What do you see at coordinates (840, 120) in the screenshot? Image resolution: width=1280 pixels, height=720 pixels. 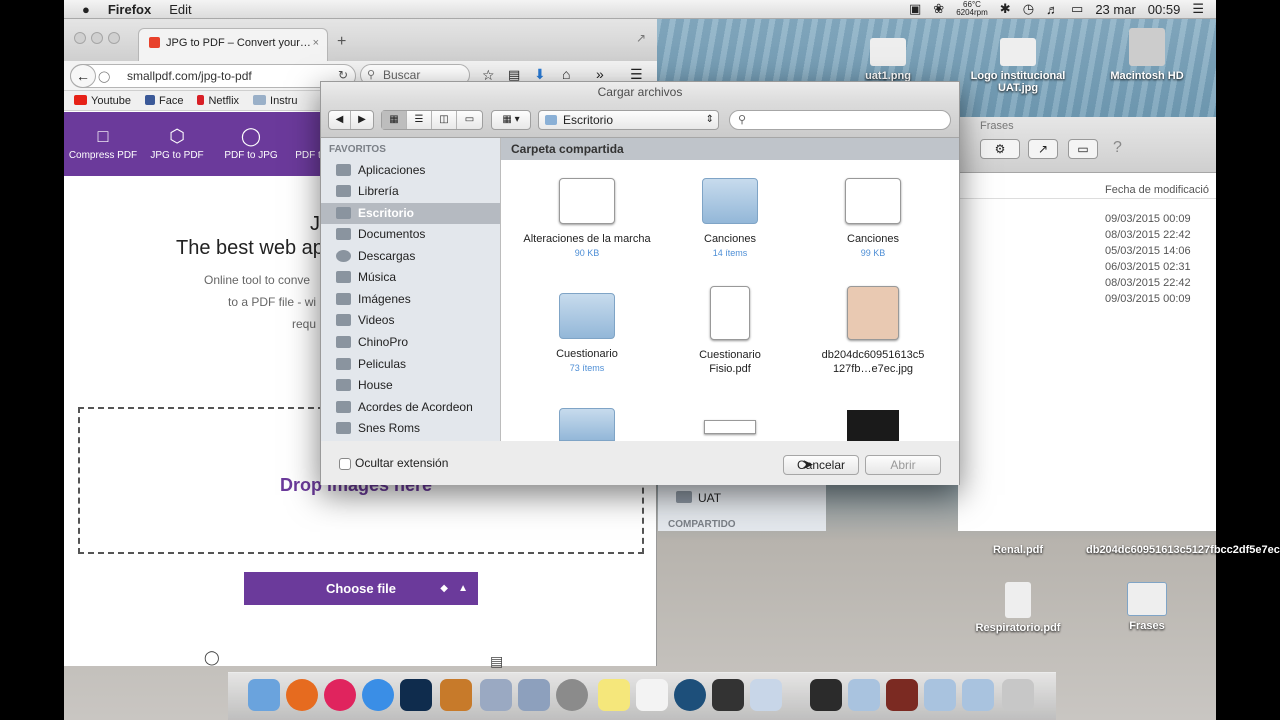 I see `dialog-search-field: ⚲` at bounding box center [840, 120].